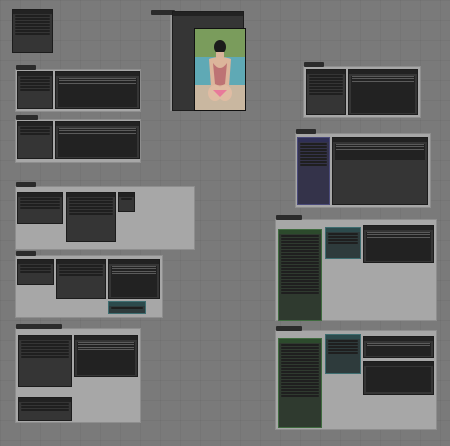  Describe the element at coordinates (81, 279) in the screenshot. I see `settings-node` at that location.